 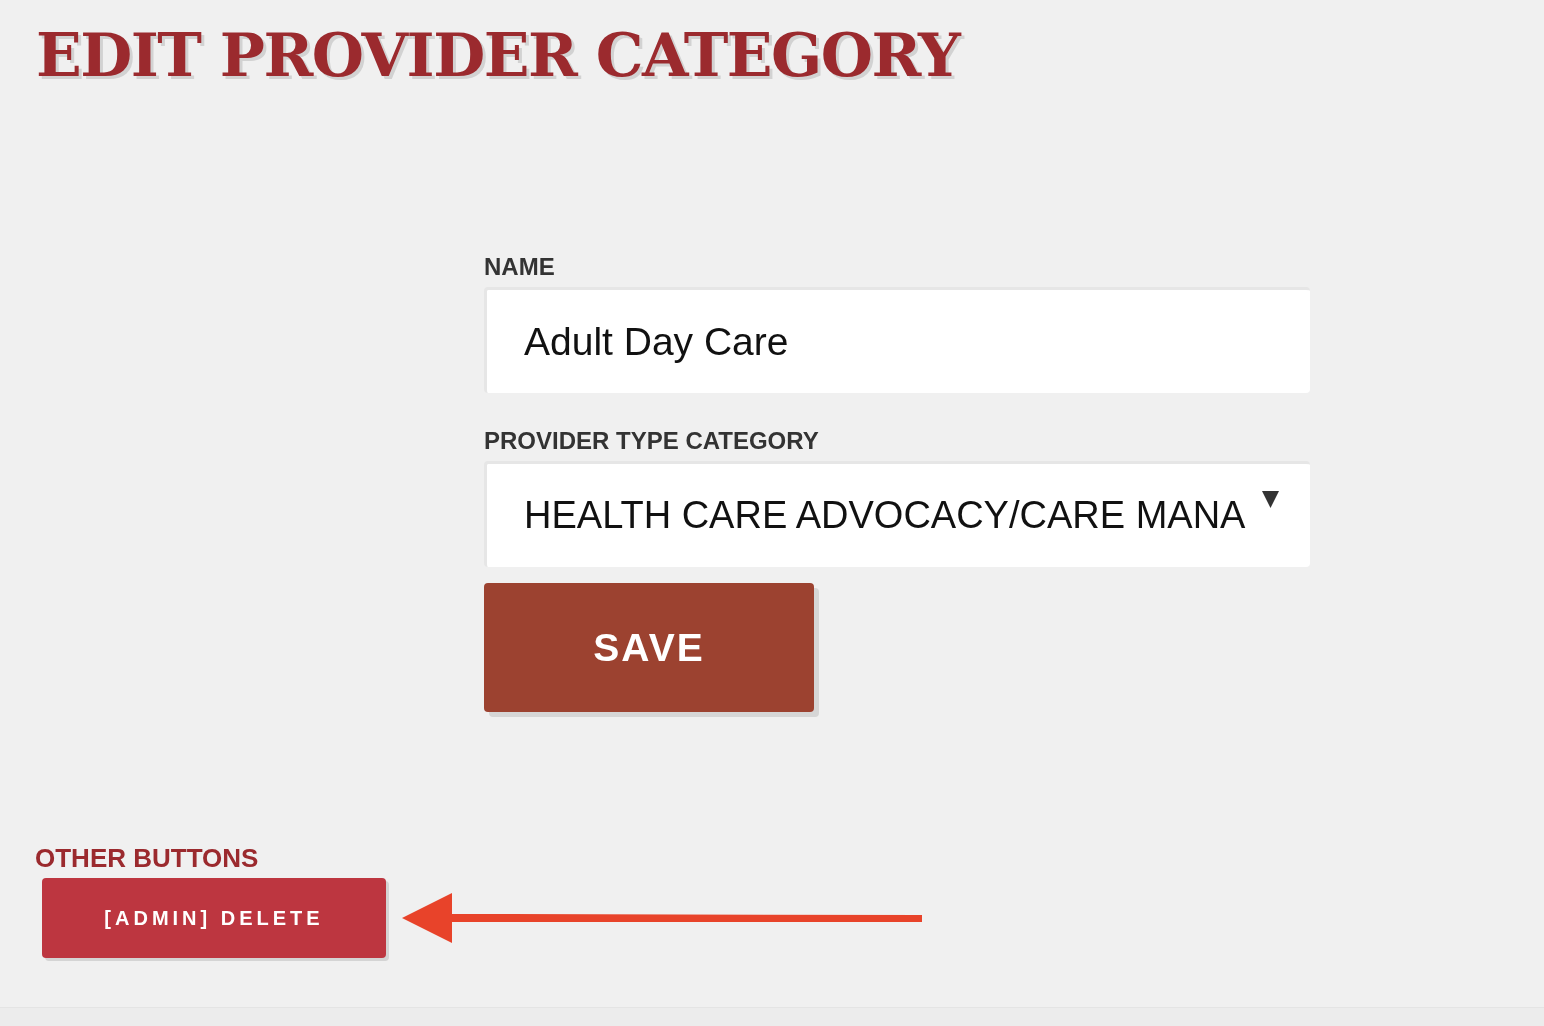 What do you see at coordinates (1270, 499) in the screenshot?
I see `caret-icon` at bounding box center [1270, 499].